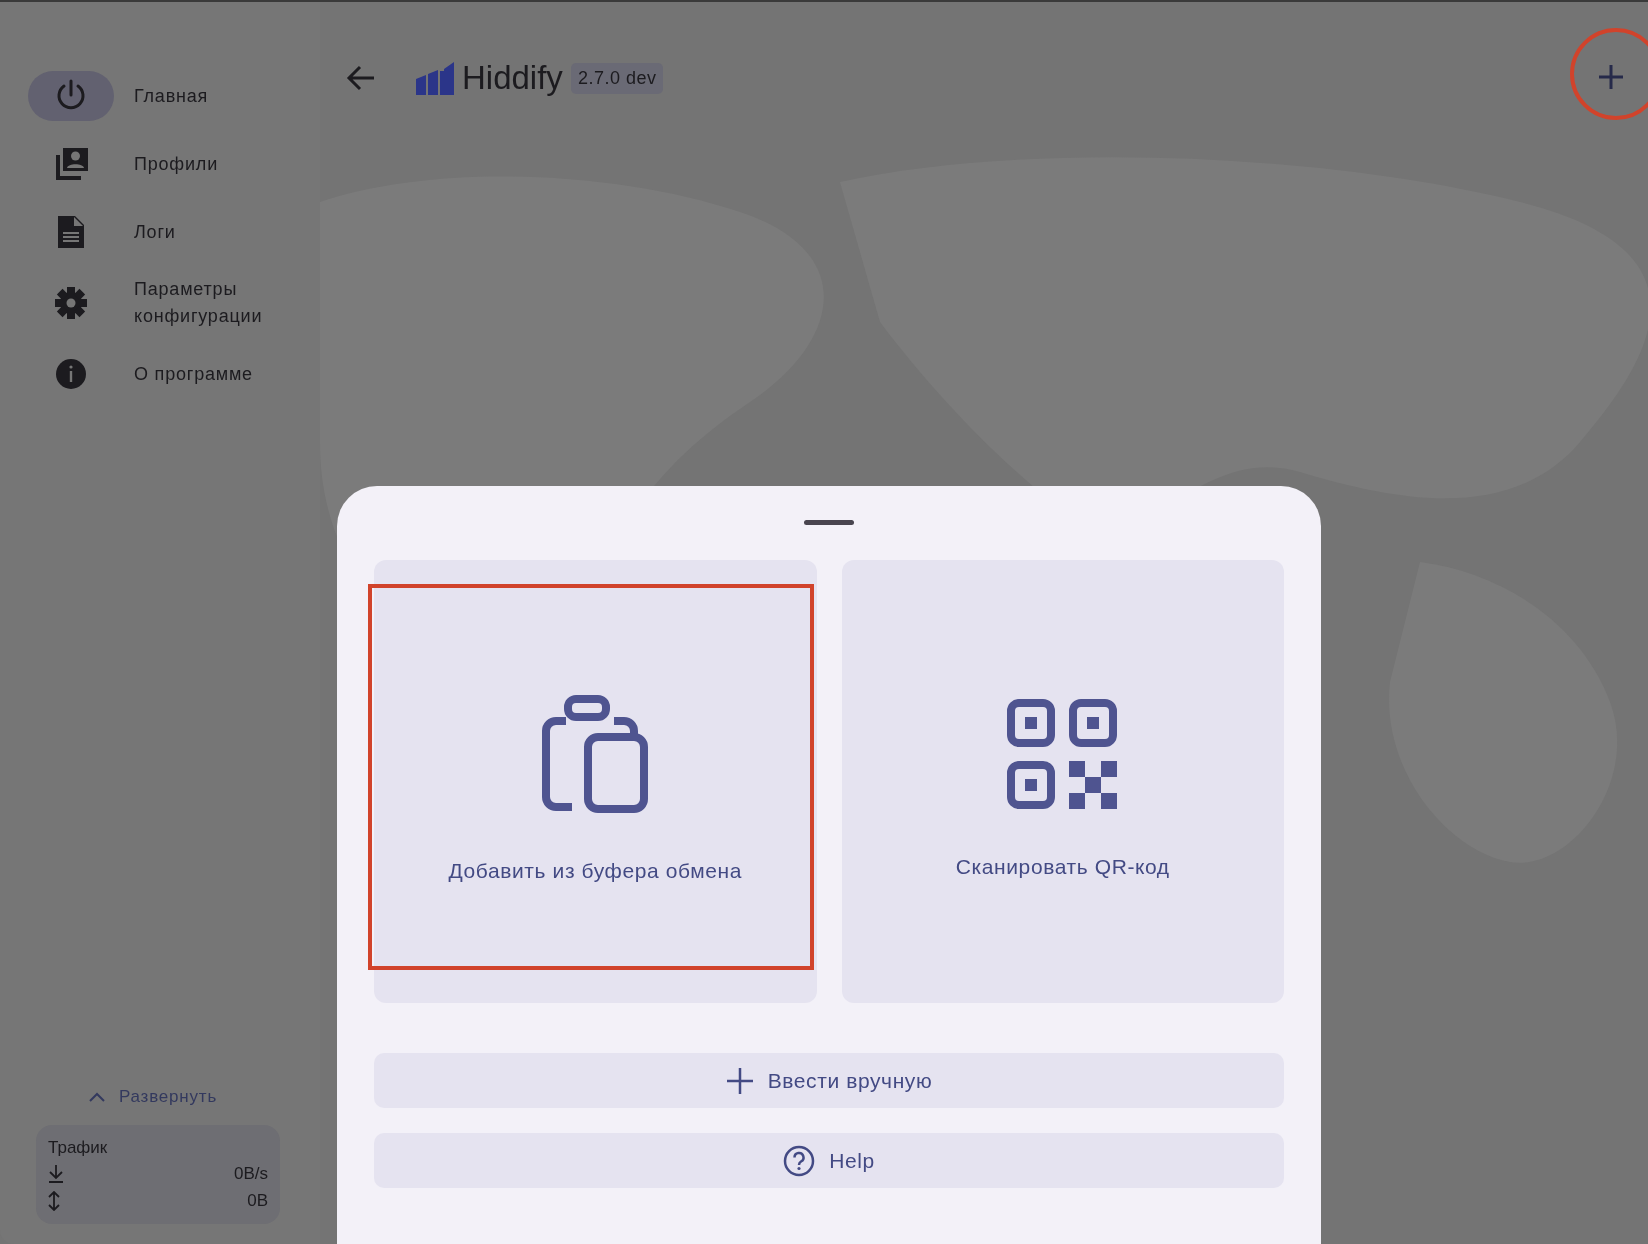  I want to click on profiles-icon, so click(71, 164).